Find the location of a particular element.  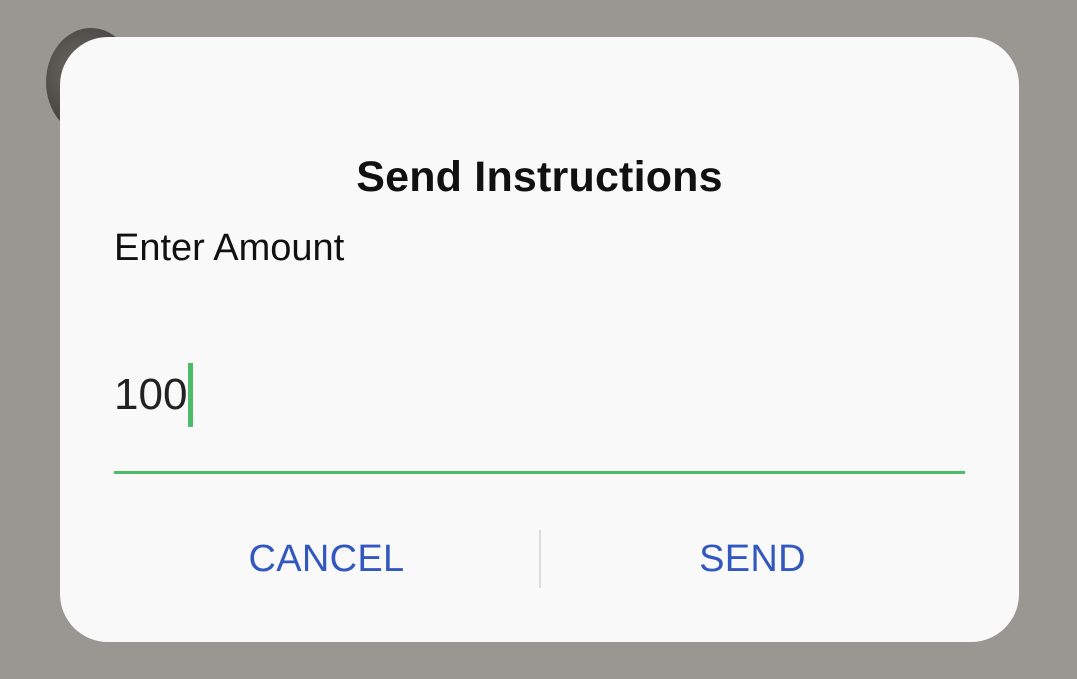

amount-field-label: Enter Amount is located at coordinates (229, 248).